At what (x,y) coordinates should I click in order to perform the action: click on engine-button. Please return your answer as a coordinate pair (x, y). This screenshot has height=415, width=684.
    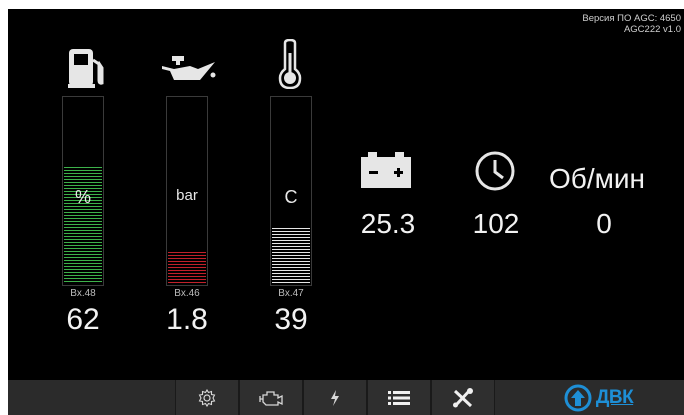
    Looking at the image, I should click on (271, 397).